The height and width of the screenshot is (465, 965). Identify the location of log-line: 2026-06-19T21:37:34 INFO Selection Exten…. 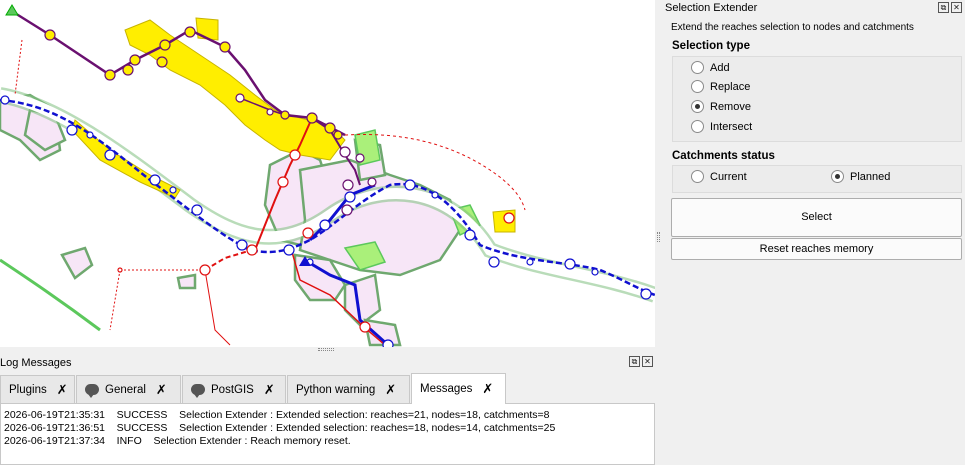
(177, 441).